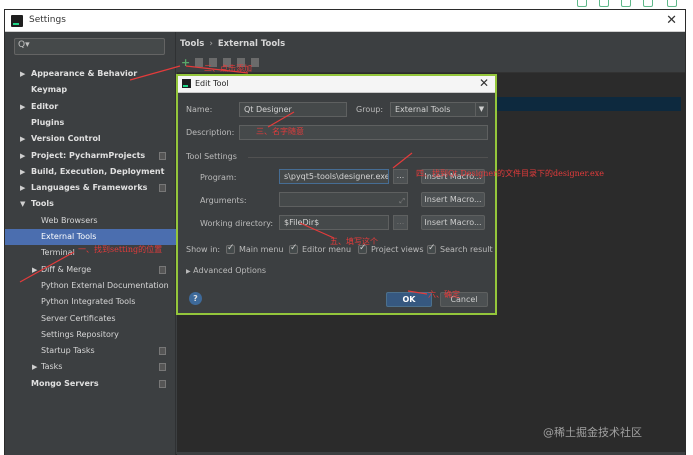 This screenshot has width=693, height=455. What do you see at coordinates (90, 335) in the screenshot?
I see `sidebar-item-settings-repository: Settings Repository` at bounding box center [90, 335].